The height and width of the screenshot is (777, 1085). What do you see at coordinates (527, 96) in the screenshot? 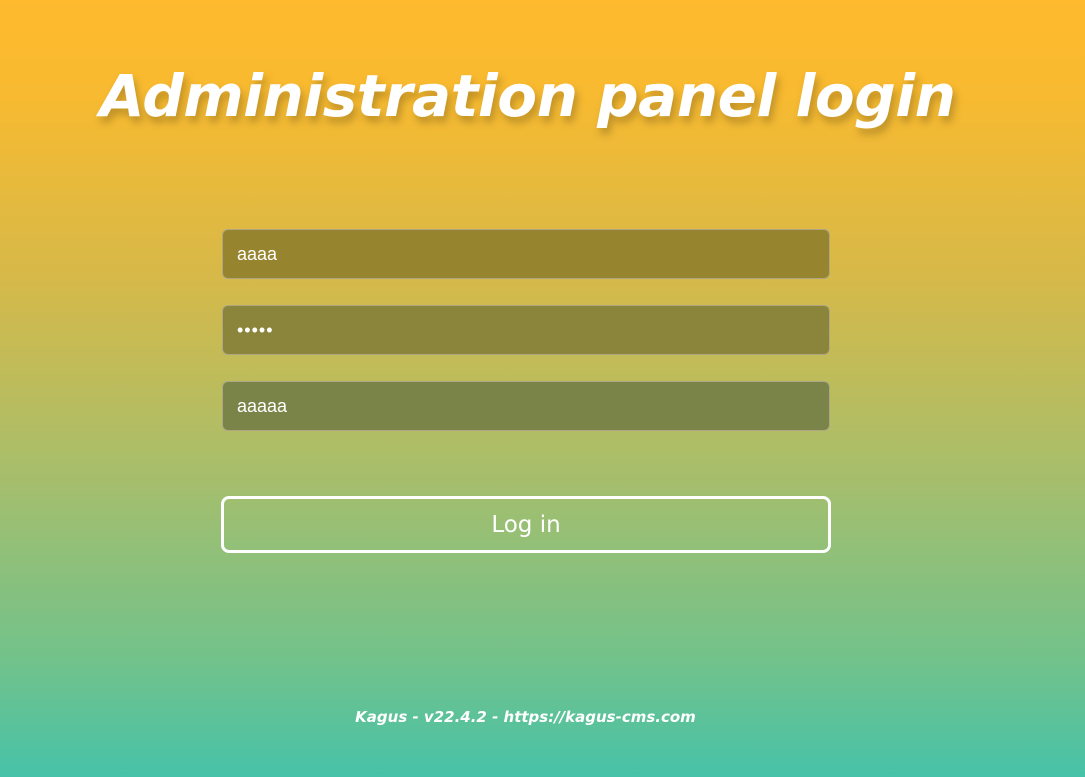
I see `page-title: Administration panel login` at bounding box center [527, 96].